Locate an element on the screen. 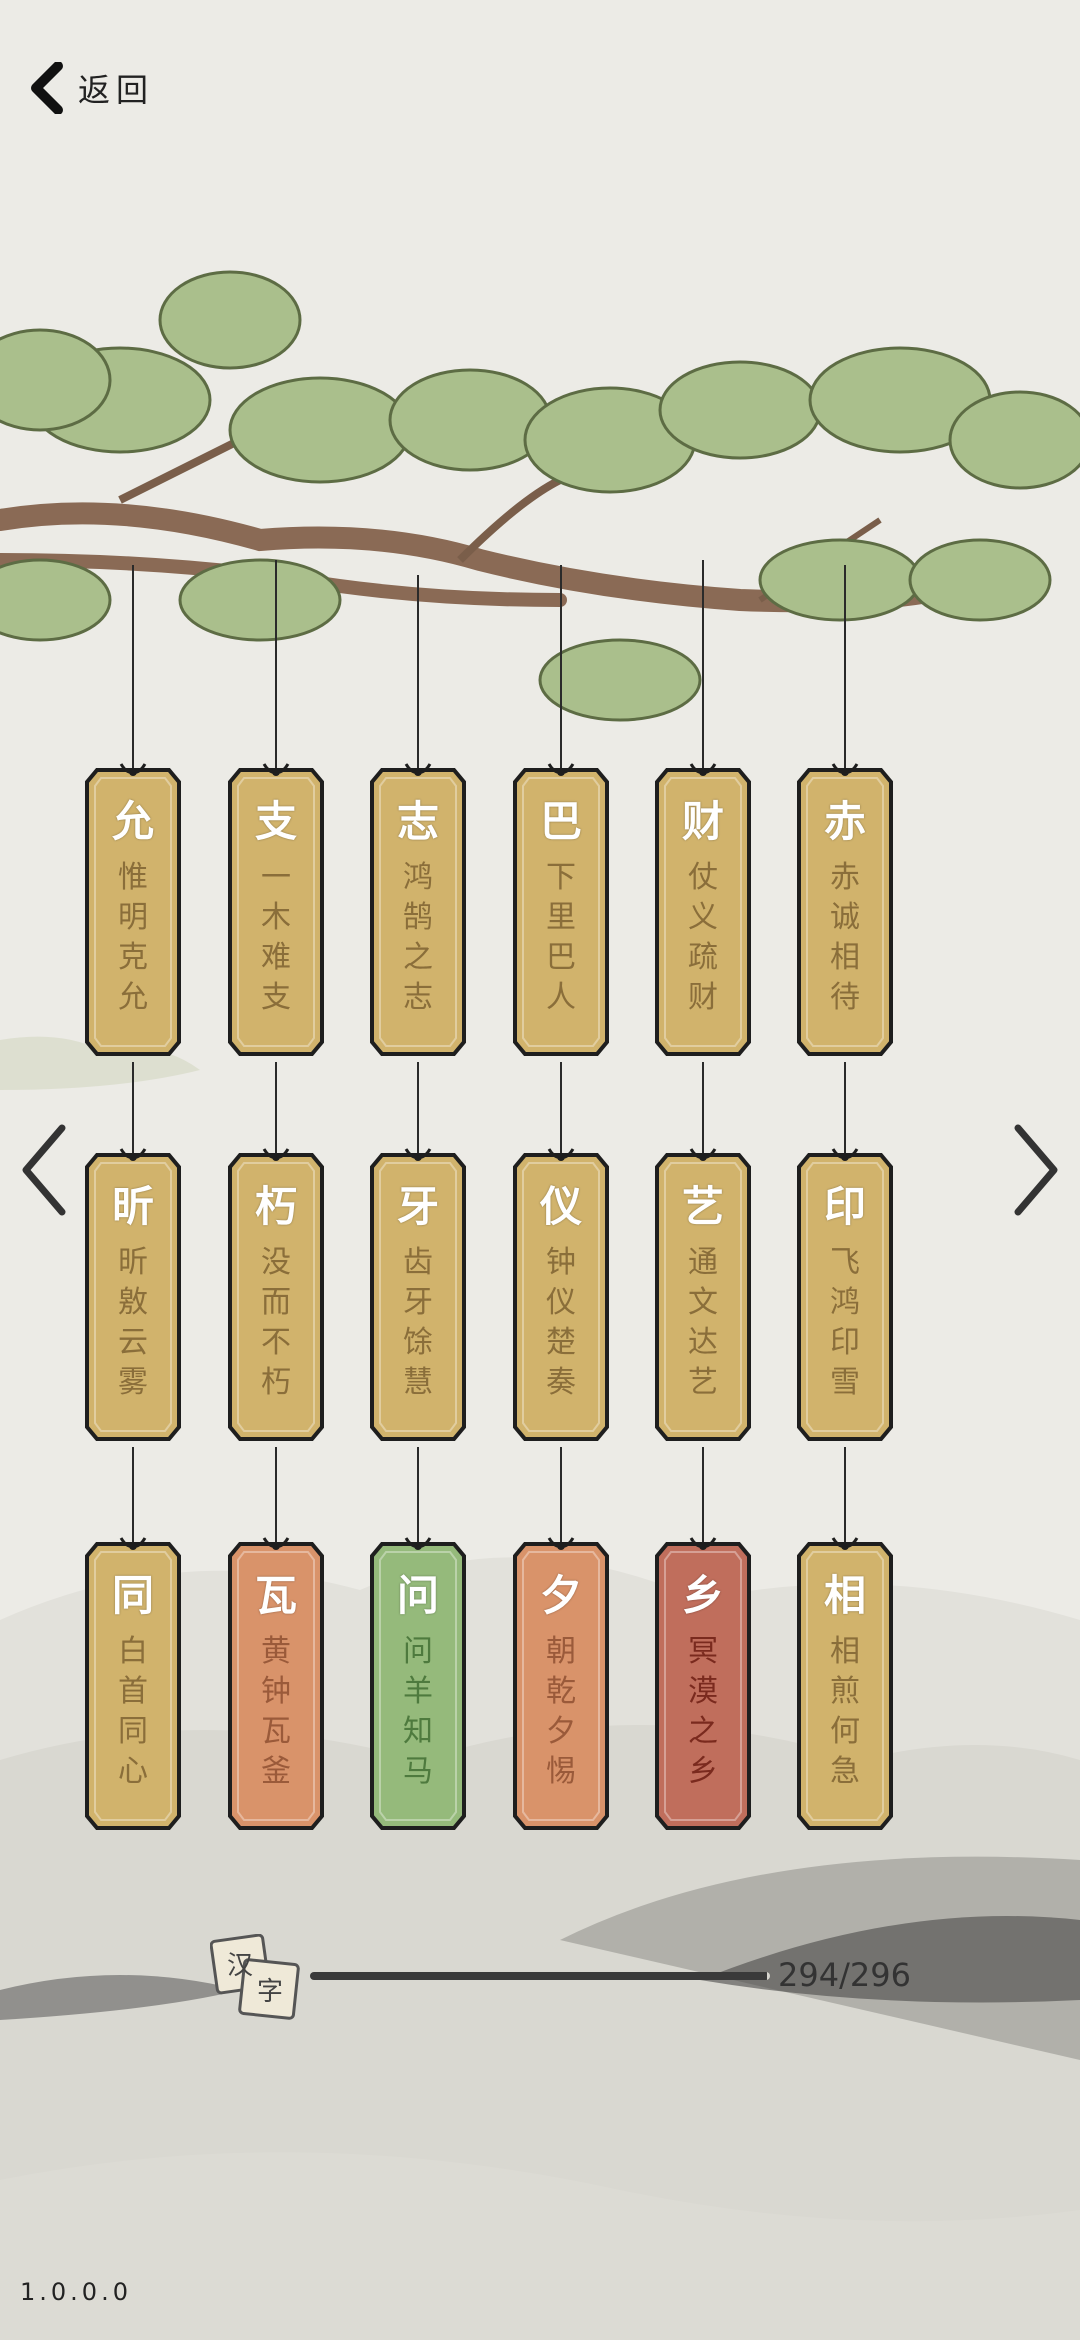 The width and height of the screenshot is (1080, 2340). card-character: 昕 is located at coordinates (132, 1206).